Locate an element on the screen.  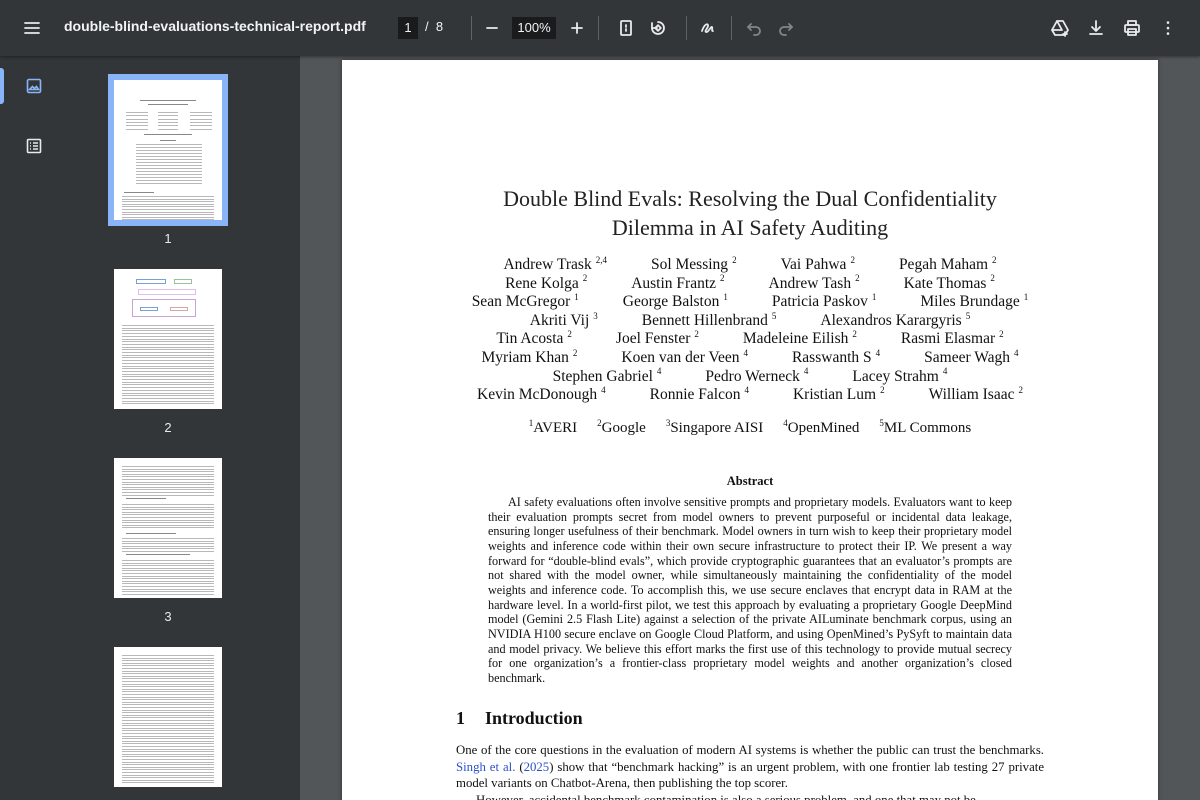
outline-icon is located at coordinates (34, 146).